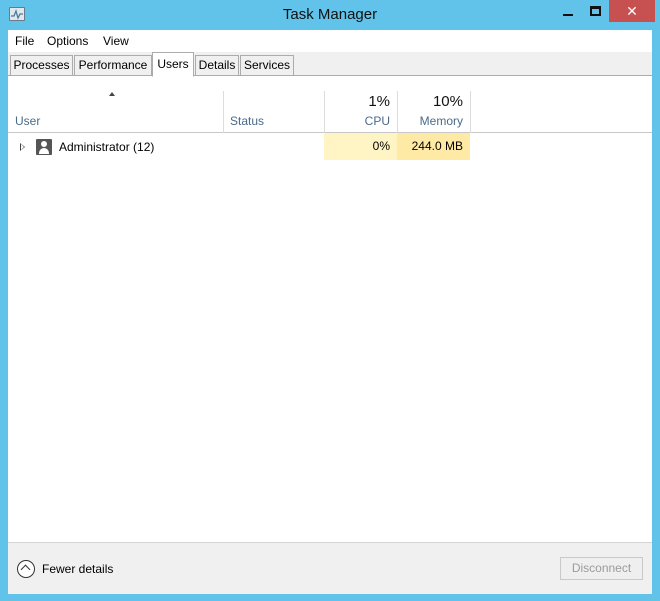 The height and width of the screenshot is (601, 660). I want to click on table-row: Administrator (12) 0% 244.0 MB, so click(330, 146).